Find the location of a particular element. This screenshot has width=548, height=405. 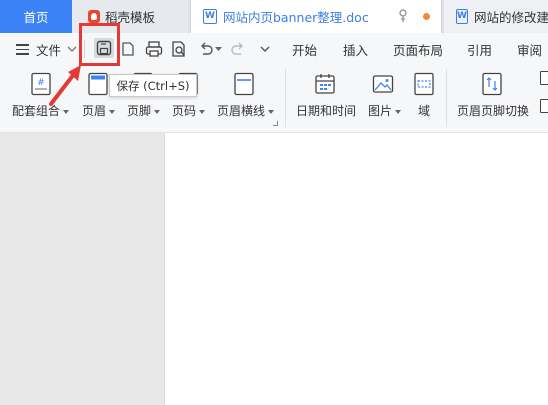

unsaved-dot-icon is located at coordinates (426, 16).